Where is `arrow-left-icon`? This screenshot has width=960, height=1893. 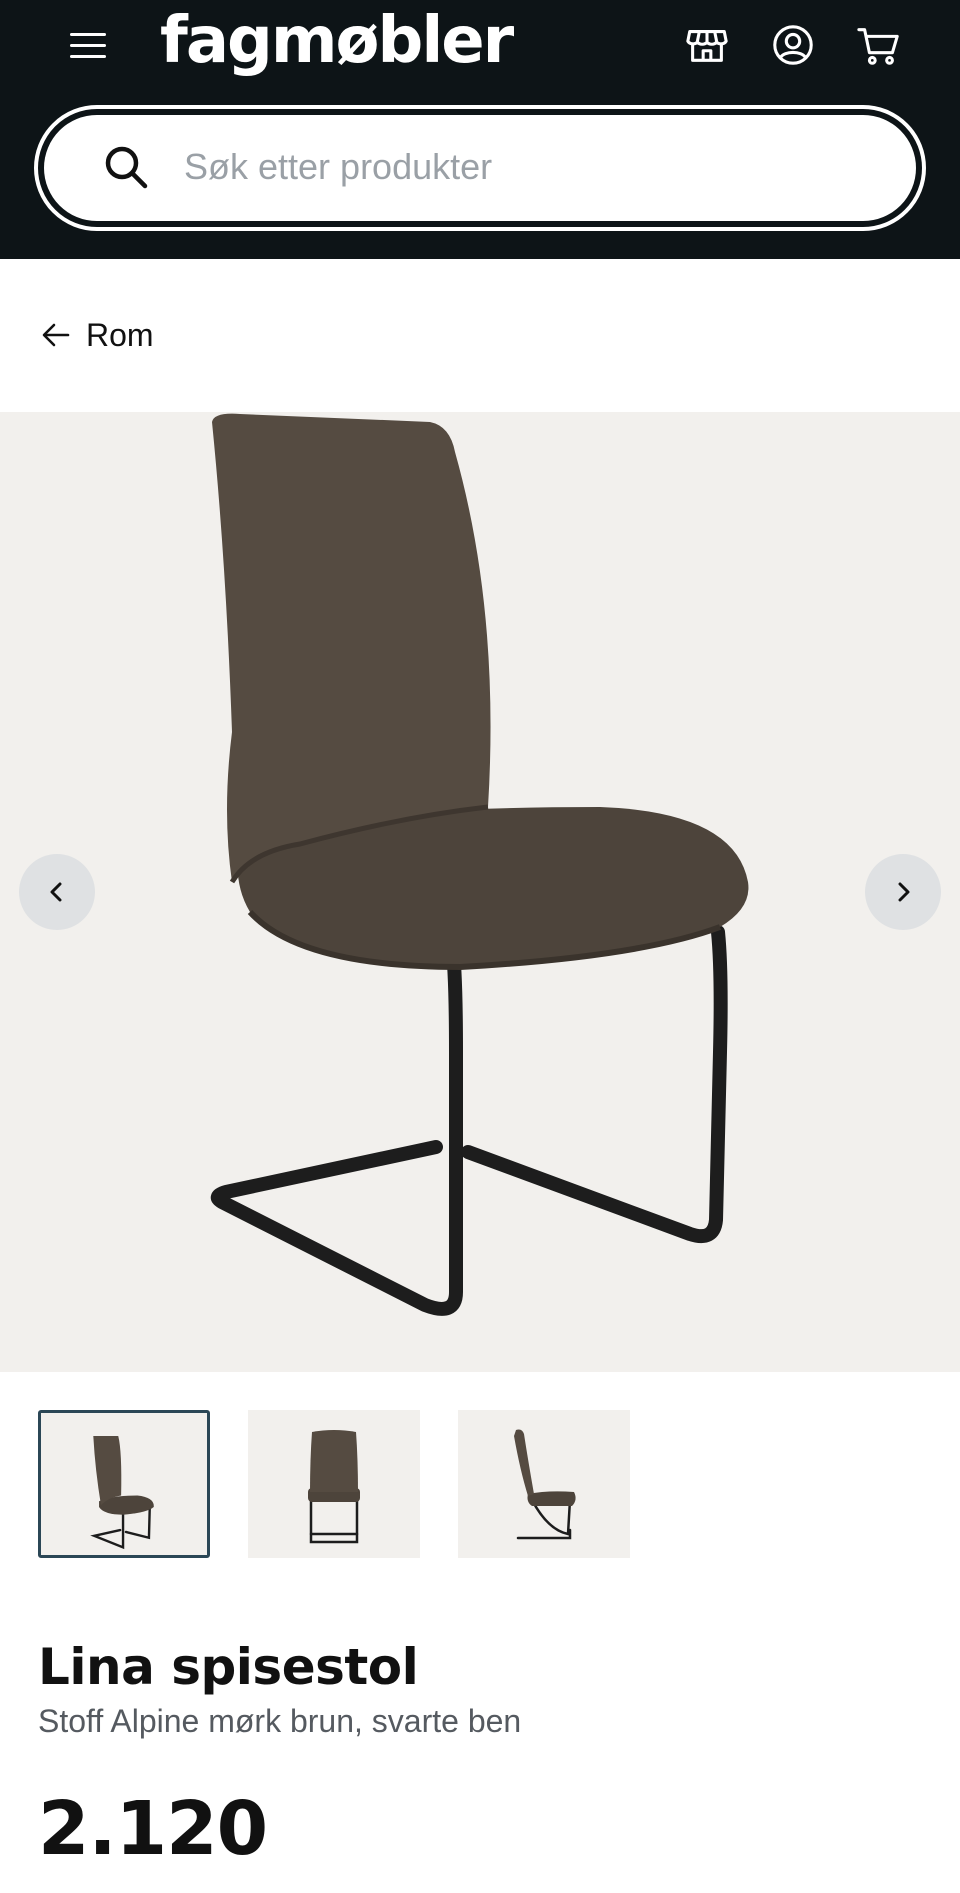 arrow-left-icon is located at coordinates (56, 335).